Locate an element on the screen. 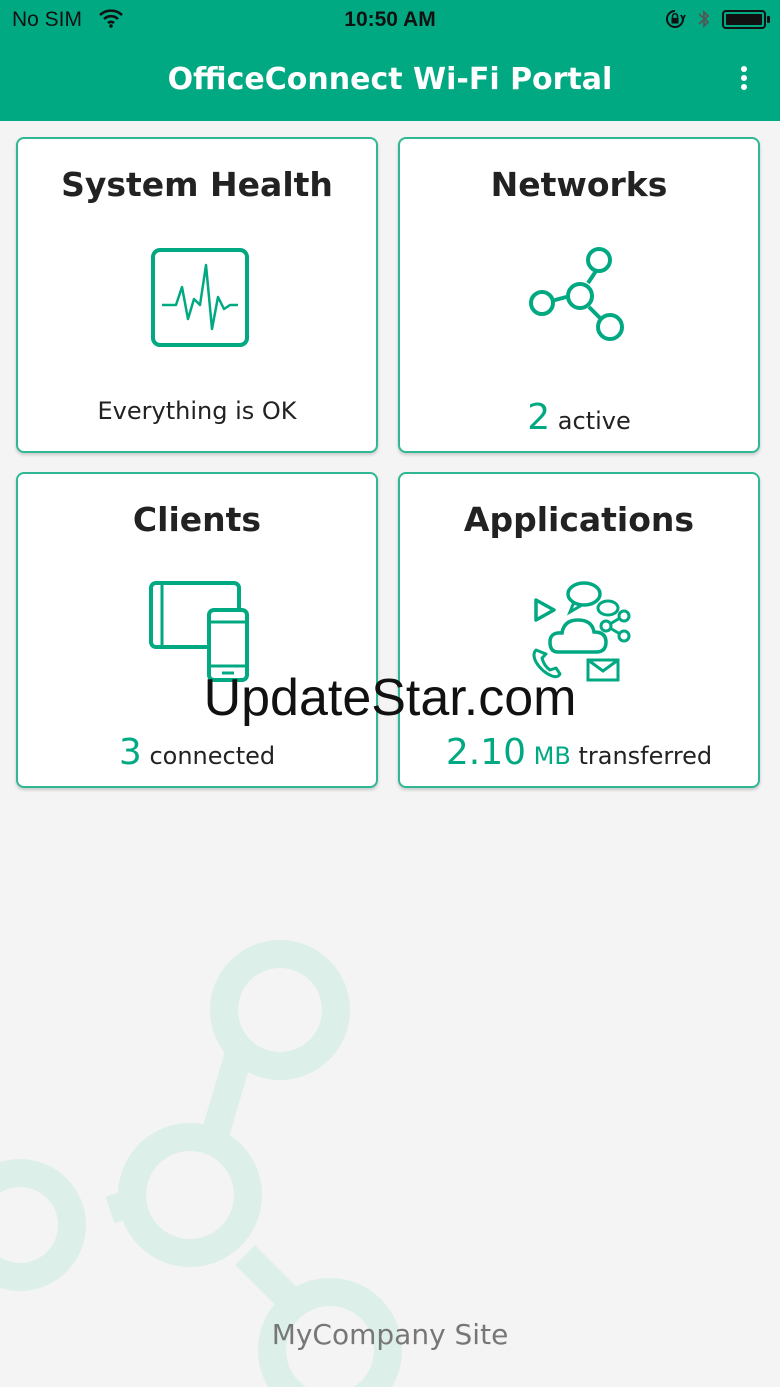 The width and height of the screenshot is (780, 1387). tile-title-system-health: System Health is located at coordinates (197, 184).